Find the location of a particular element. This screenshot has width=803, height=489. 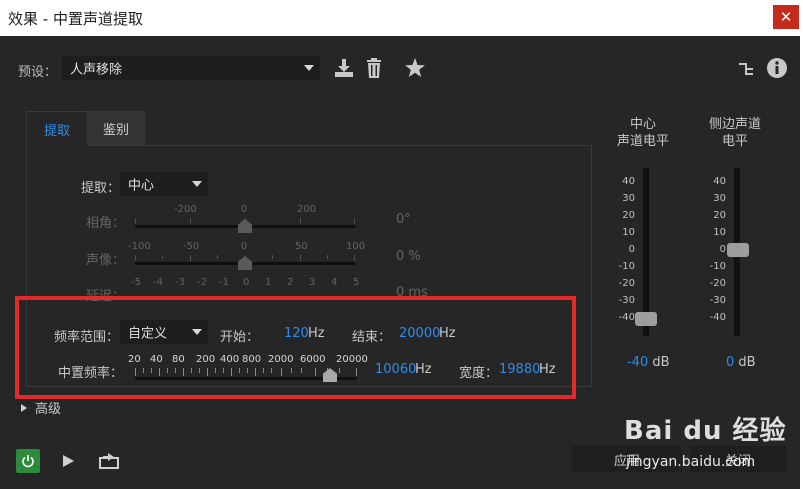

extract-value: 中心 is located at coordinates (141, 186).